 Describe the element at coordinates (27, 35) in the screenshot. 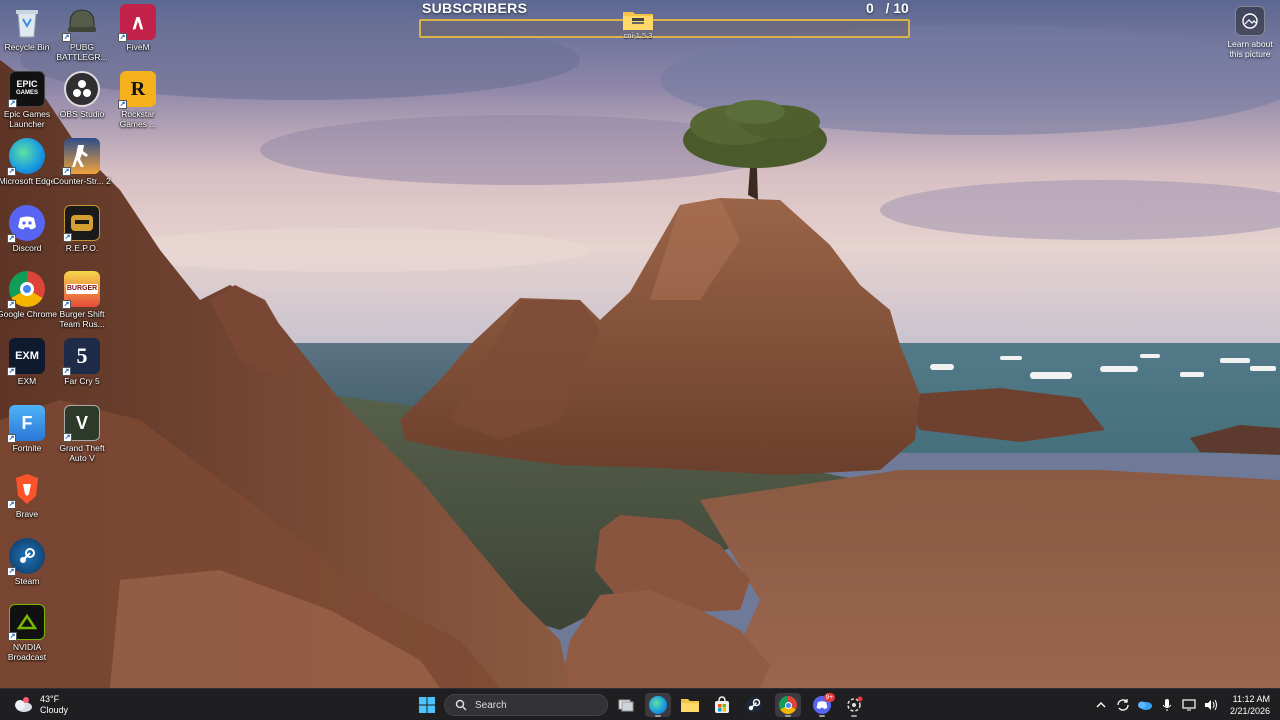

I see `desktop-icon-recycle-bin: Recycle Bin` at that location.